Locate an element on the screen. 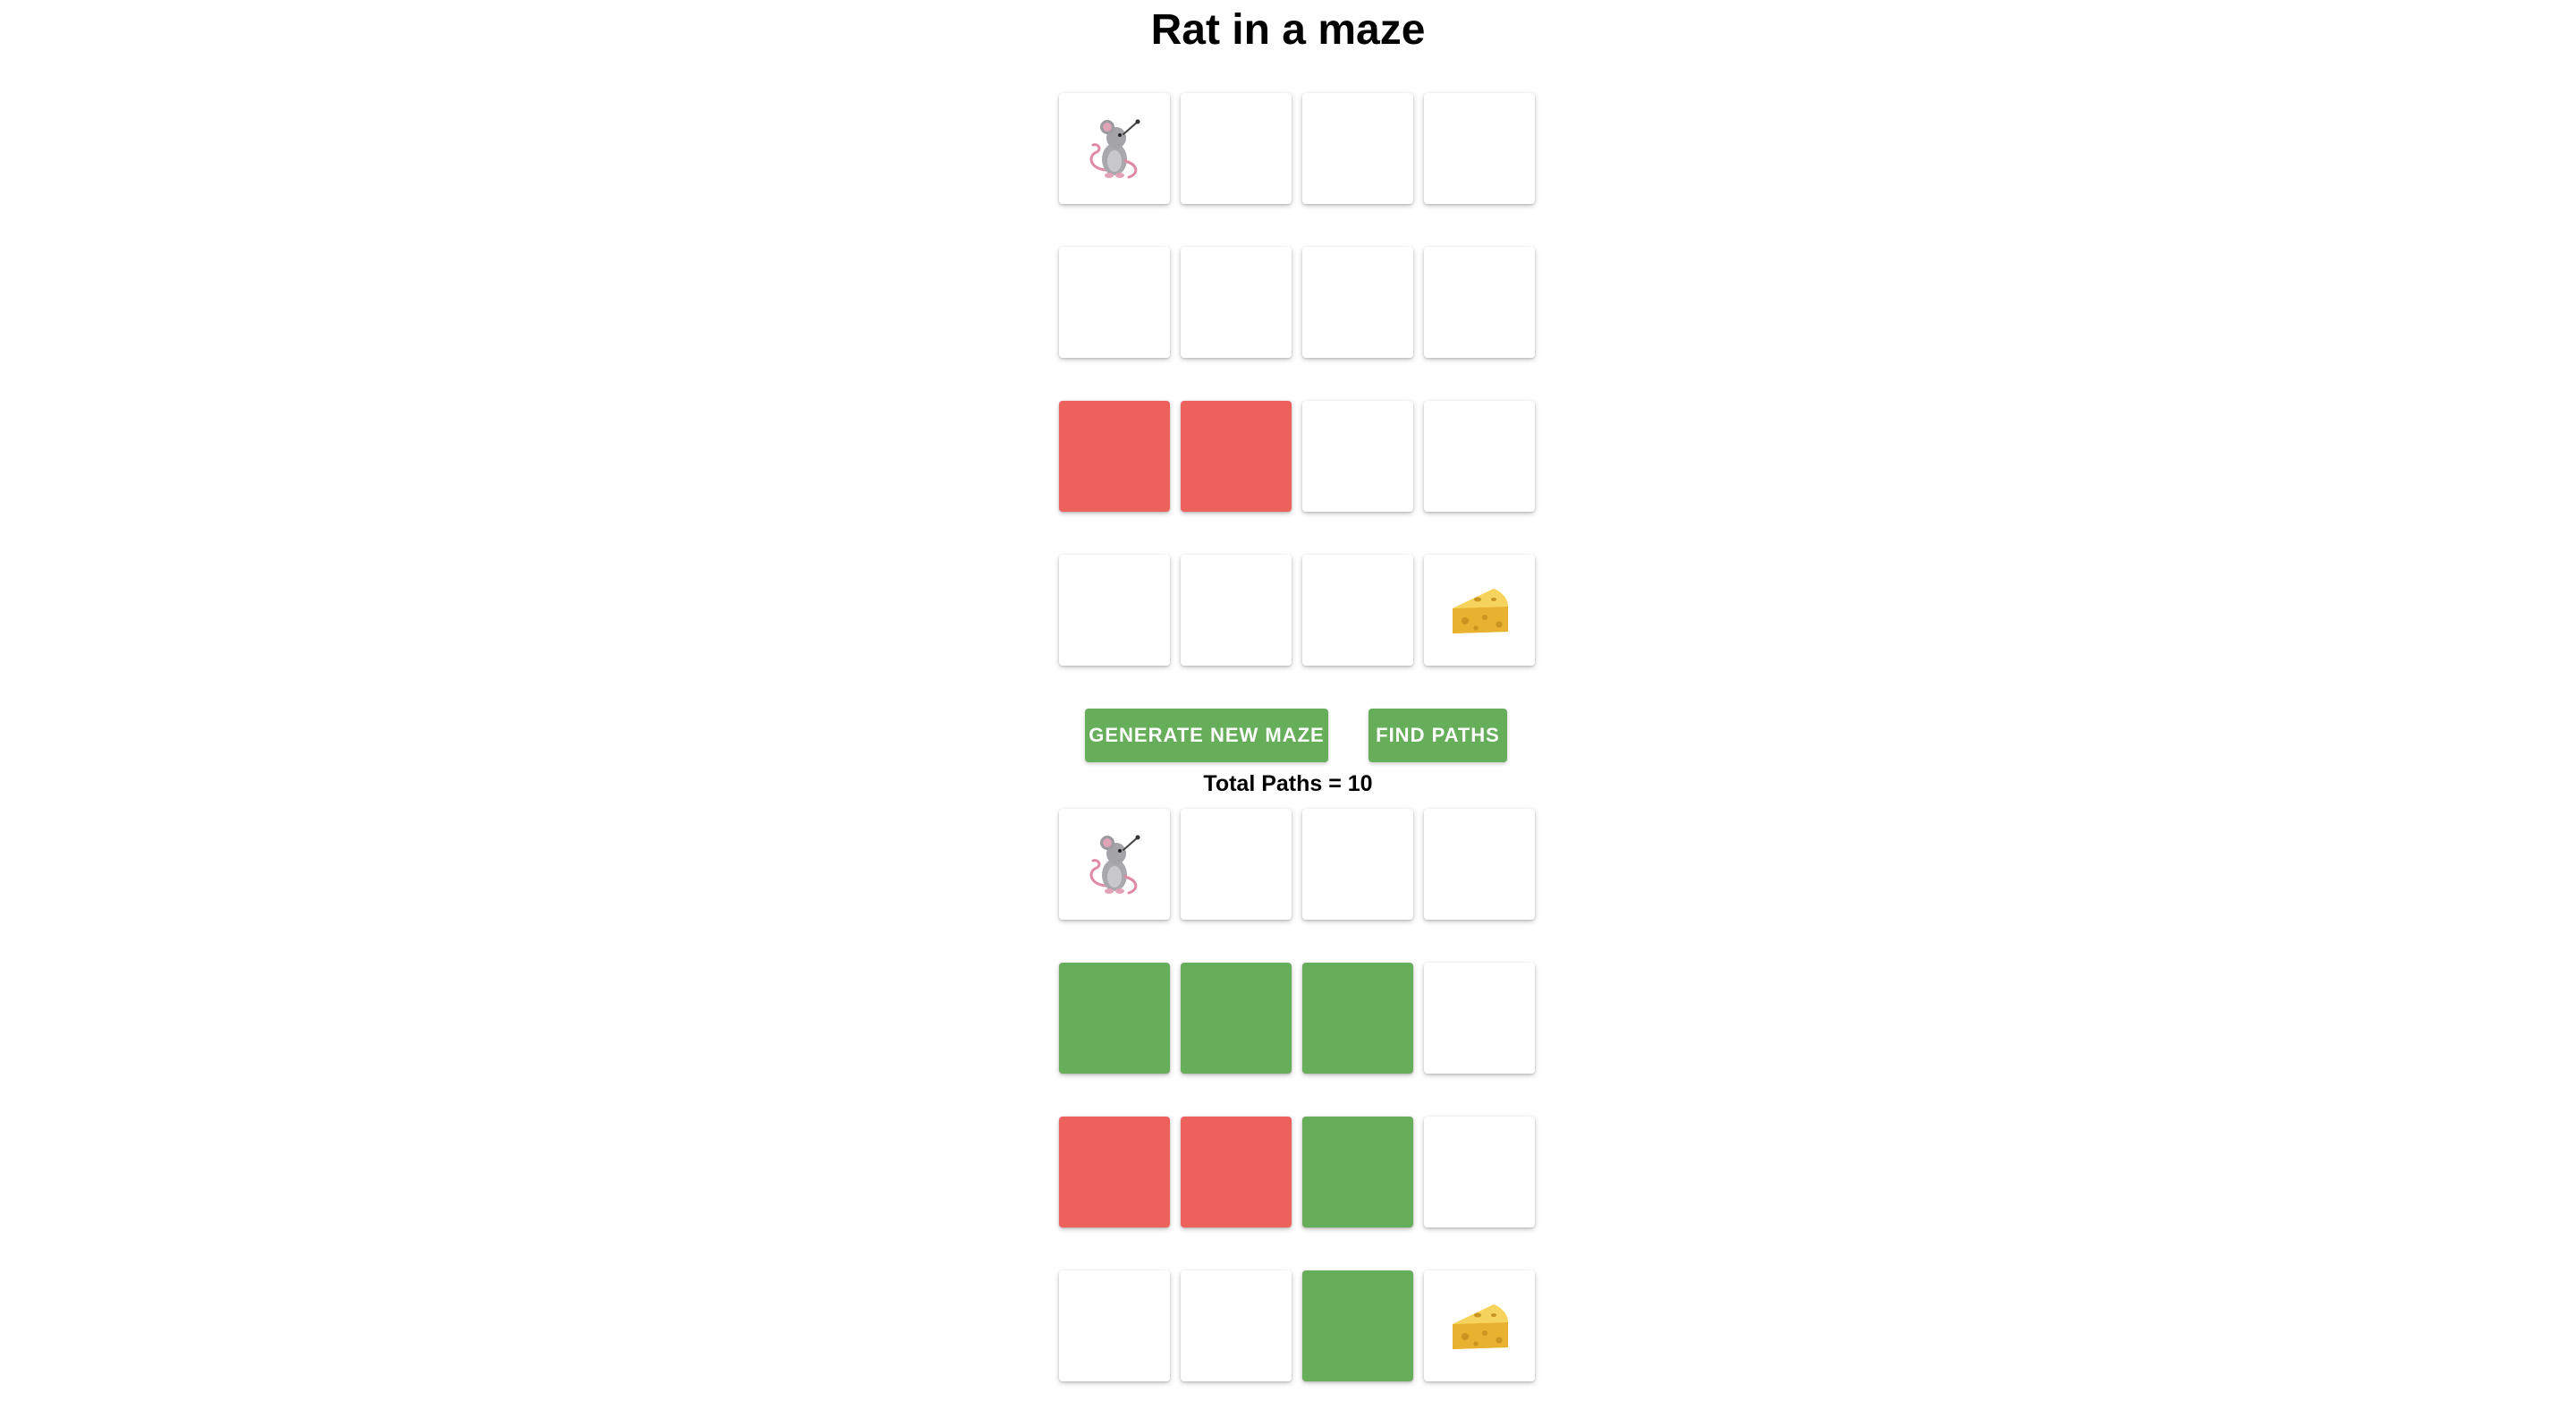 This screenshot has height=1410, width=2576. total-paths-label: Total Paths = 10 is located at coordinates (1288, 784).